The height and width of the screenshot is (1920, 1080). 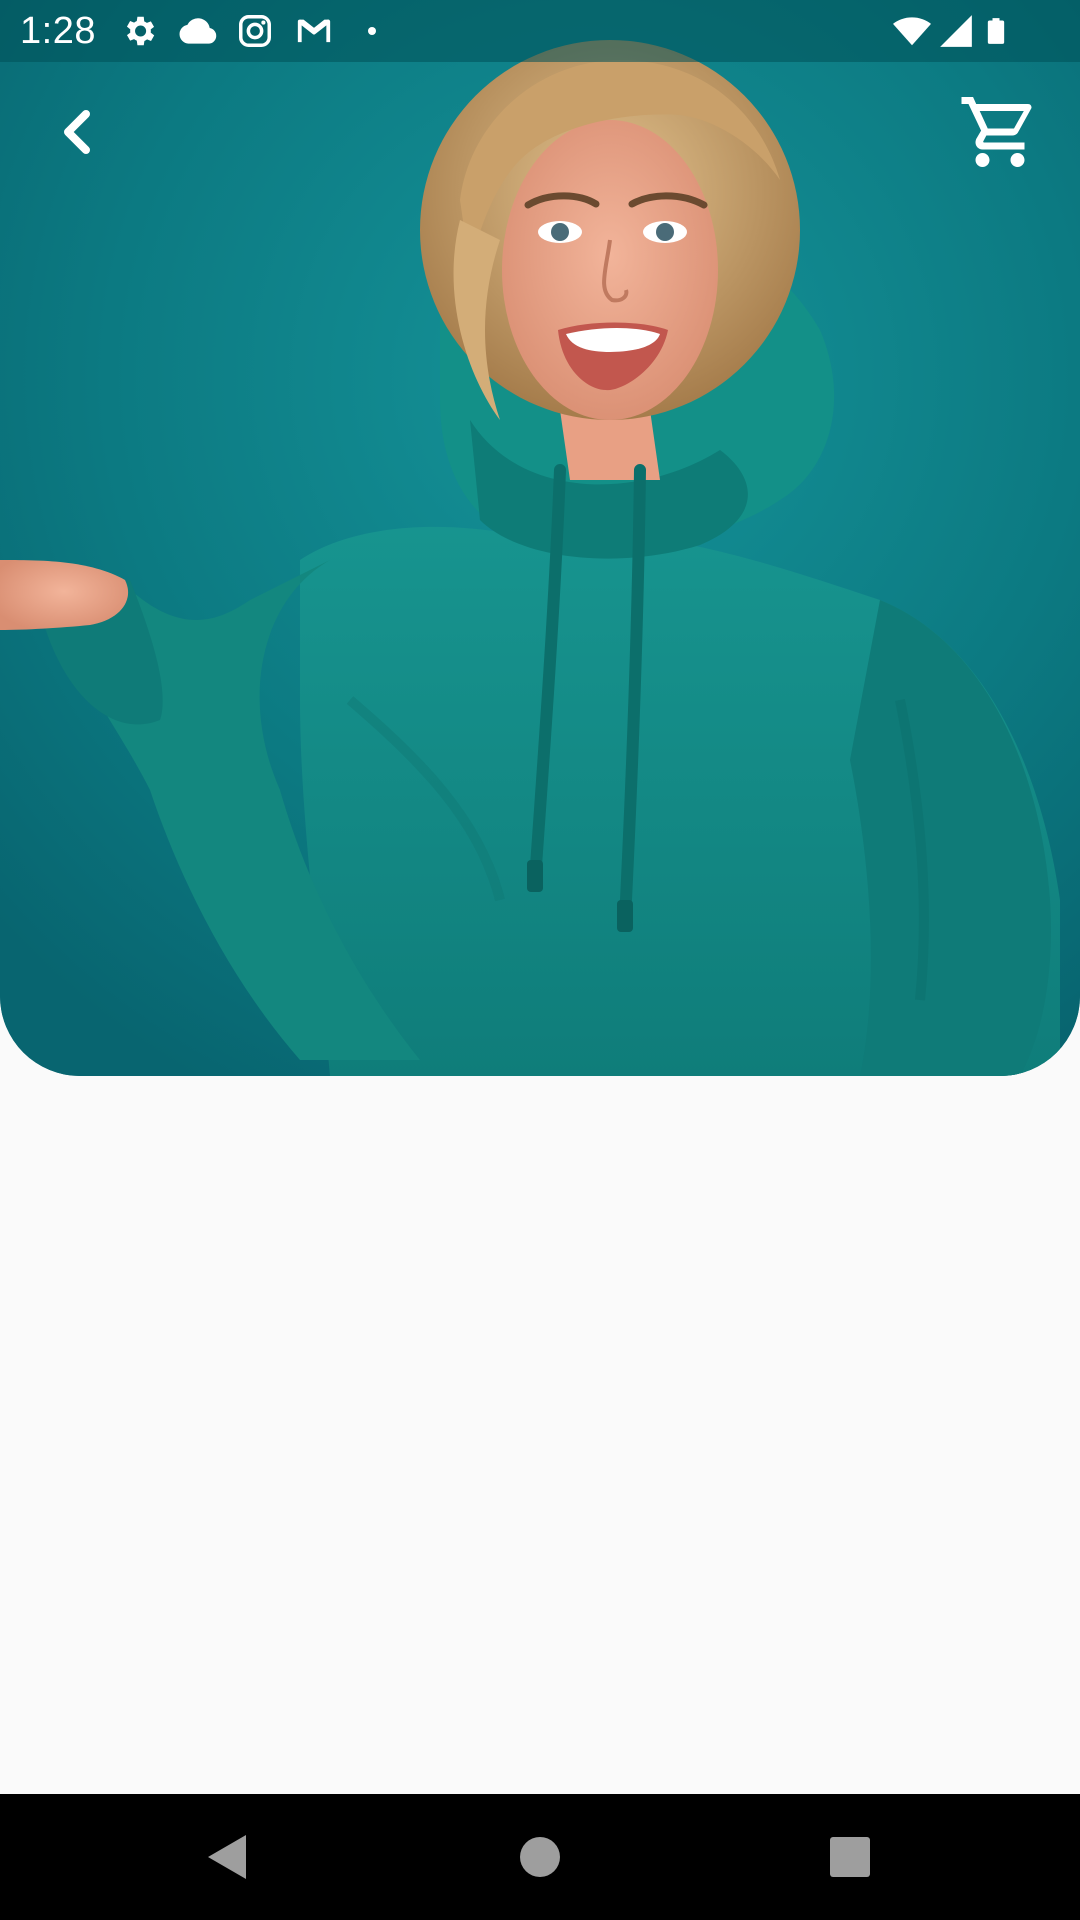 I want to click on back-button, so click(x=80, y=132).